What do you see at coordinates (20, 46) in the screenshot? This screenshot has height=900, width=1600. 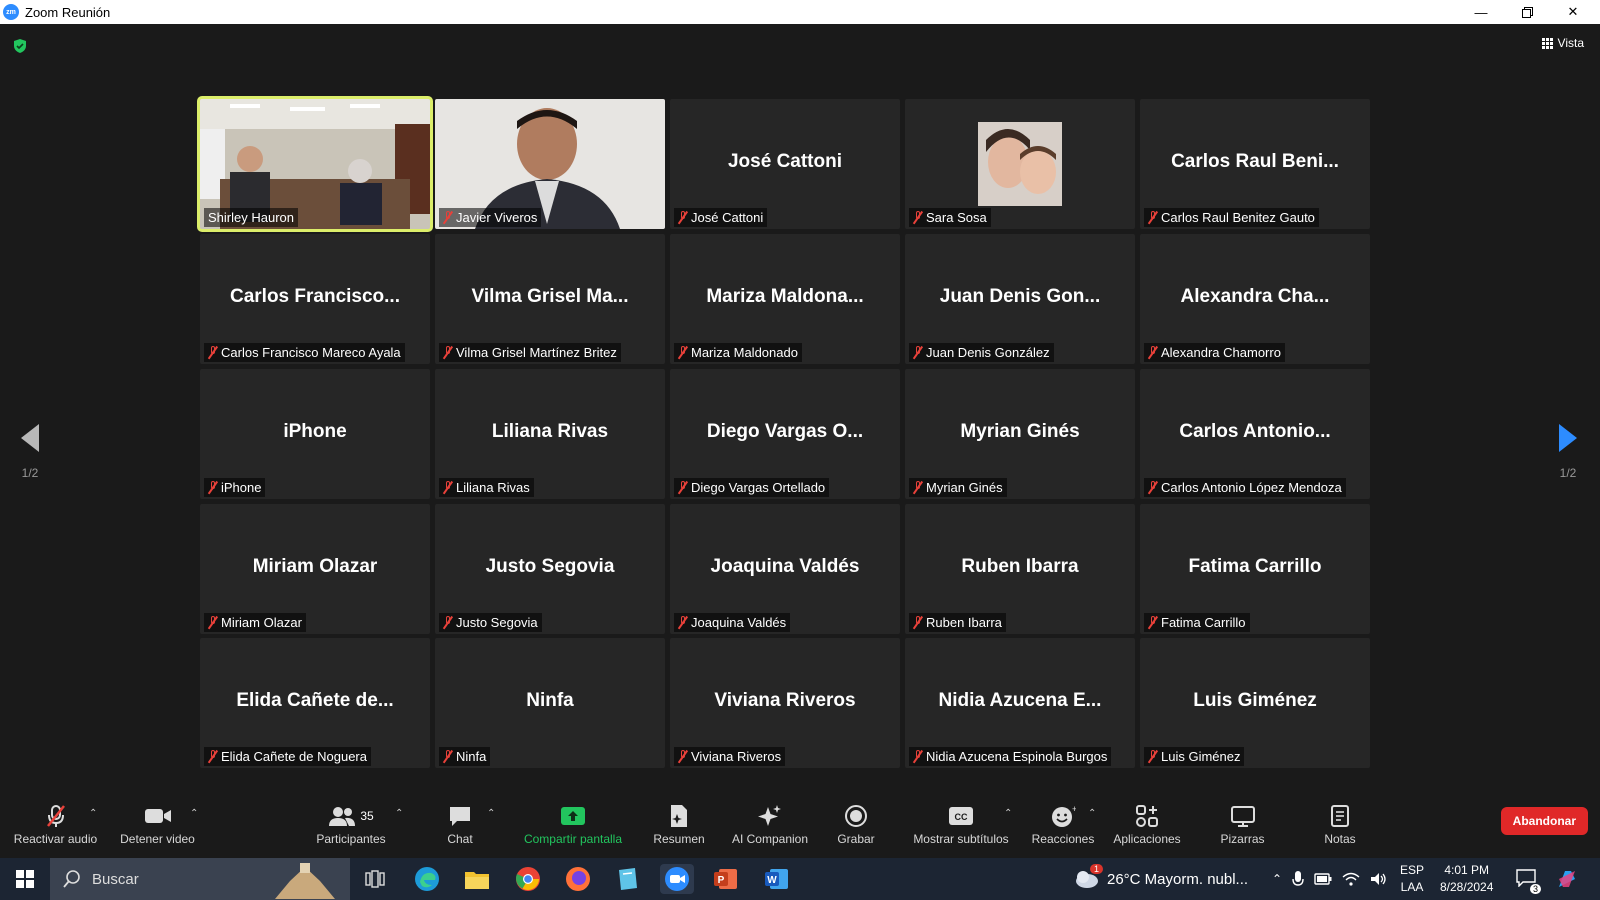 I see `security-shield-icon` at bounding box center [20, 46].